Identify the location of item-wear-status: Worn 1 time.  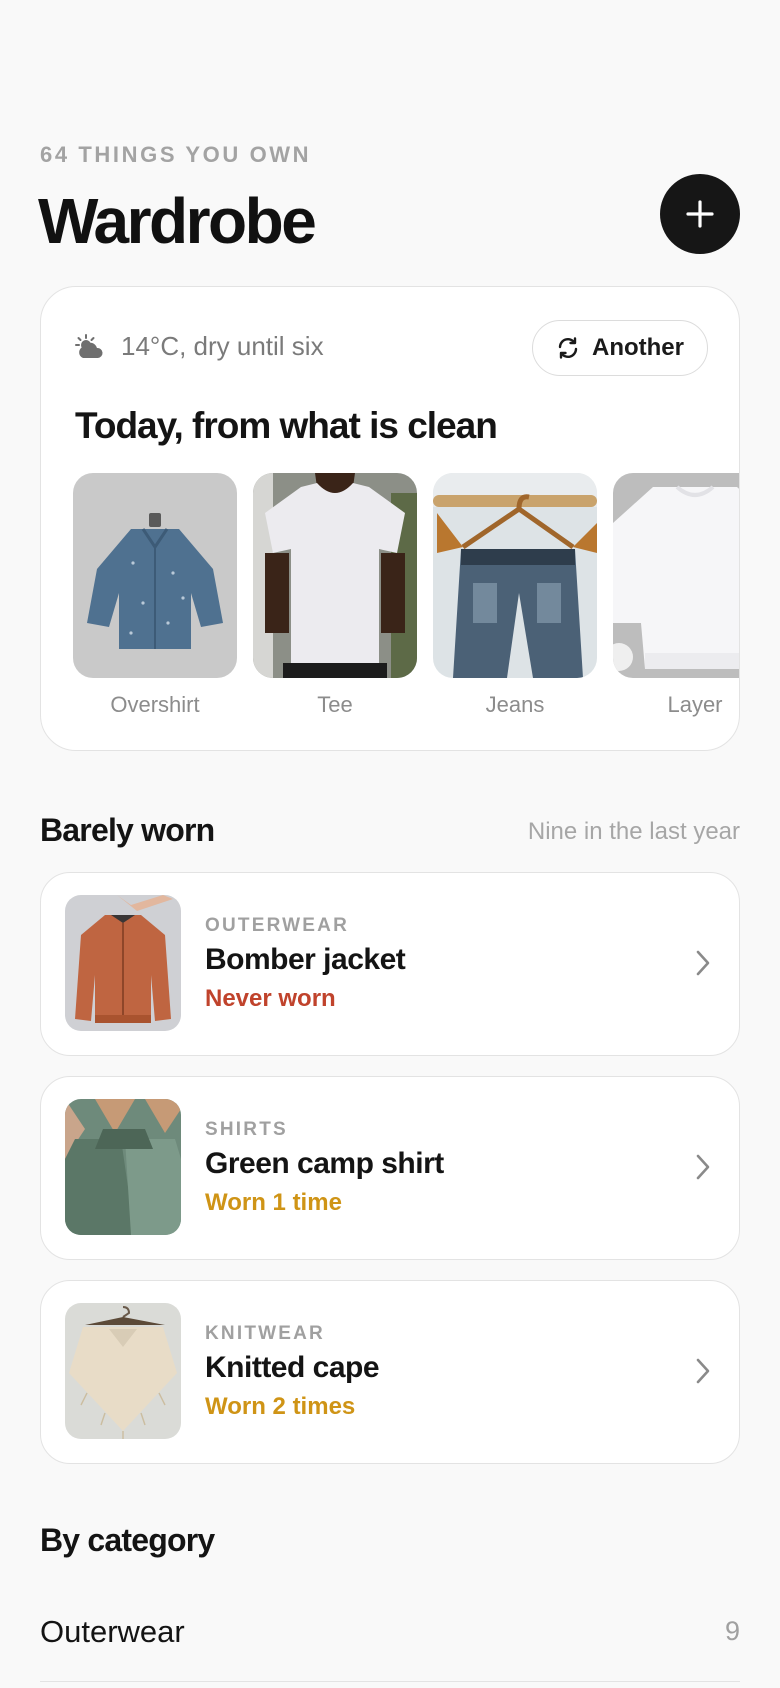
(273, 1202).